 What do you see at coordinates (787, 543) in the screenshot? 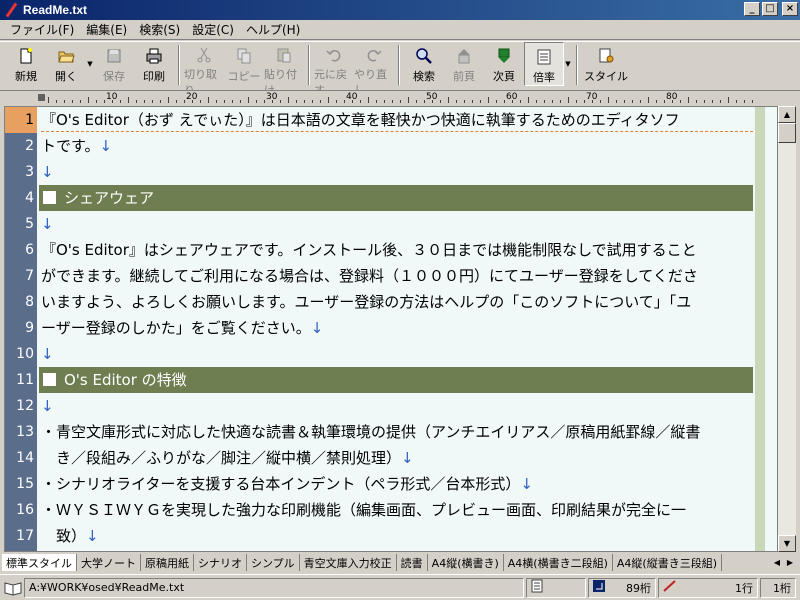
I see `scroll-down-button: ▼` at bounding box center [787, 543].